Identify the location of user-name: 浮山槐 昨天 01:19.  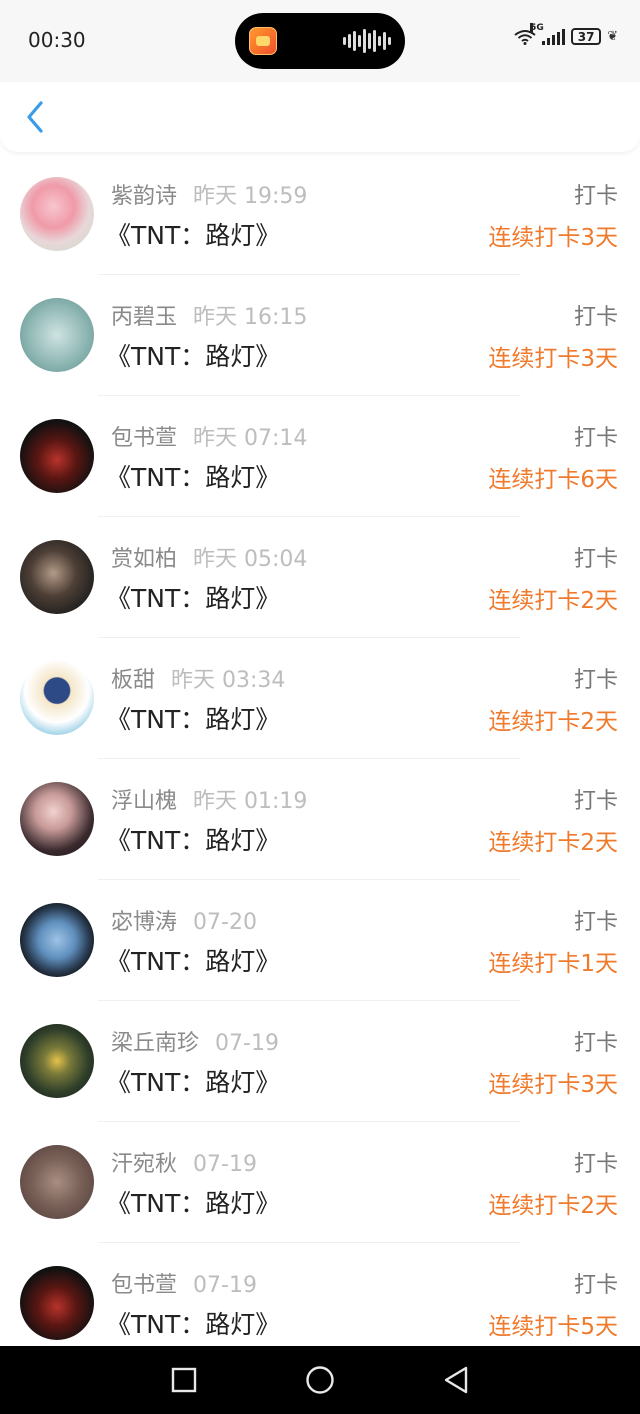
(209, 801).